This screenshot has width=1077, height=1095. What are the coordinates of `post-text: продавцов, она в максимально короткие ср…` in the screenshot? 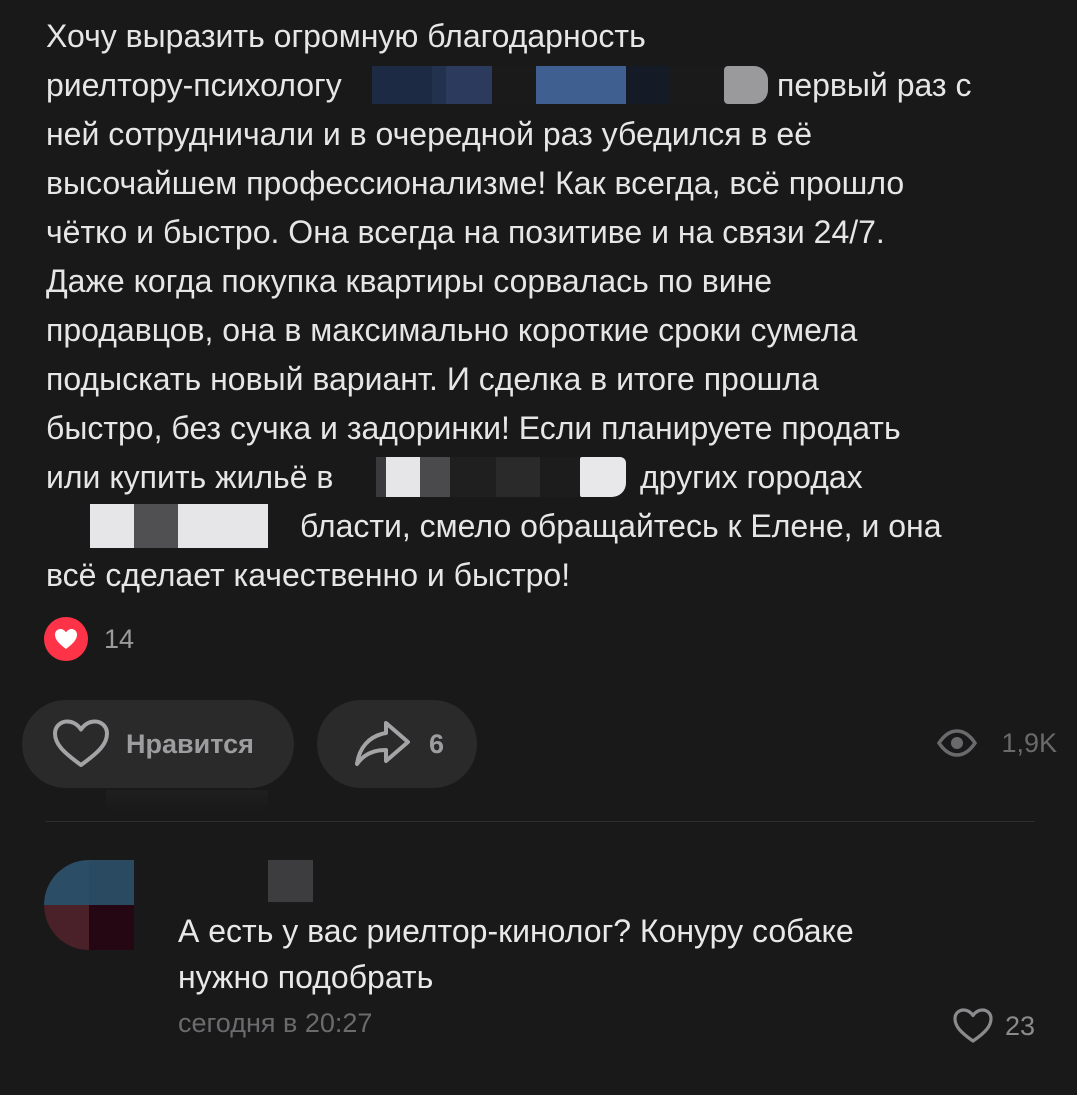 It's located at (452, 330).